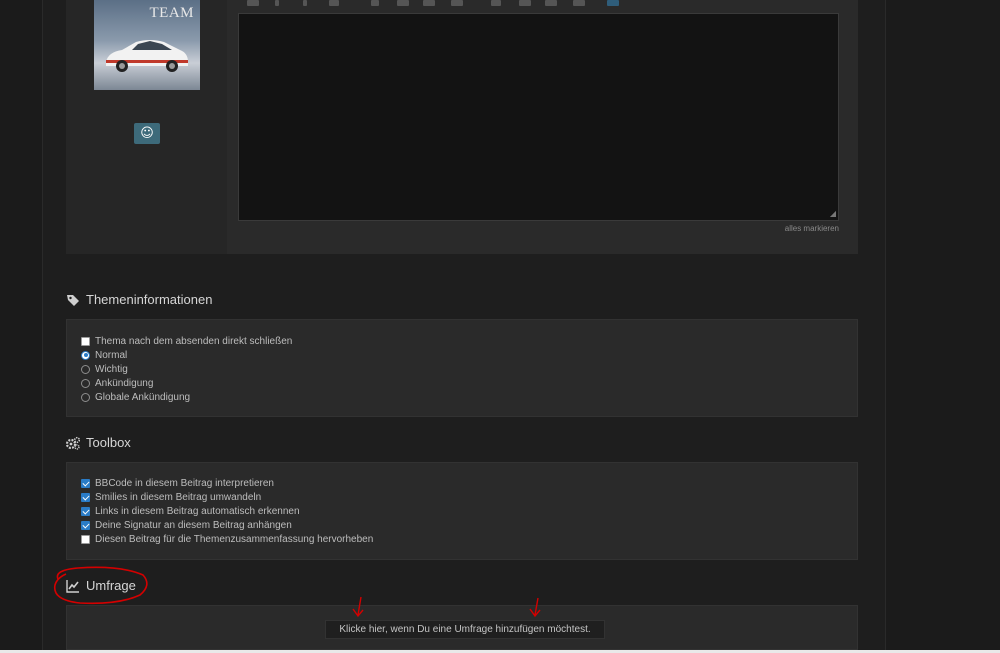 Image resolution: width=1000 pixels, height=653 pixels. Describe the element at coordinates (177, 483) in the screenshot. I see `bbcode-option: BBCode in diesem Beitrag interpretieren` at that location.